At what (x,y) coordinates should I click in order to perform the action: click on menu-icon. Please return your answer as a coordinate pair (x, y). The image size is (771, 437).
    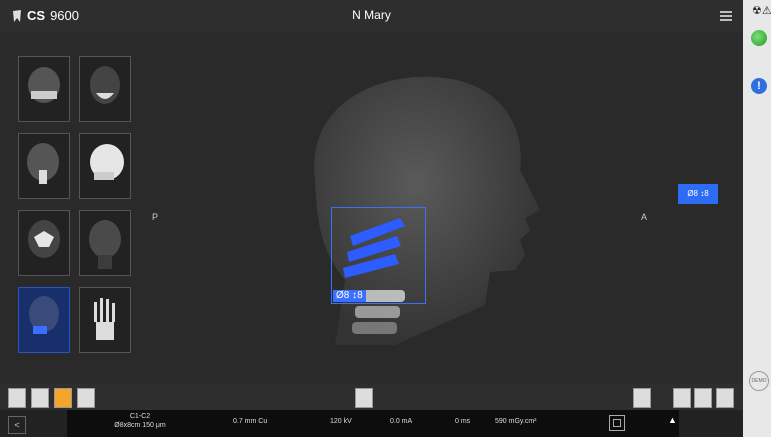
    Looking at the image, I should click on (726, 17).